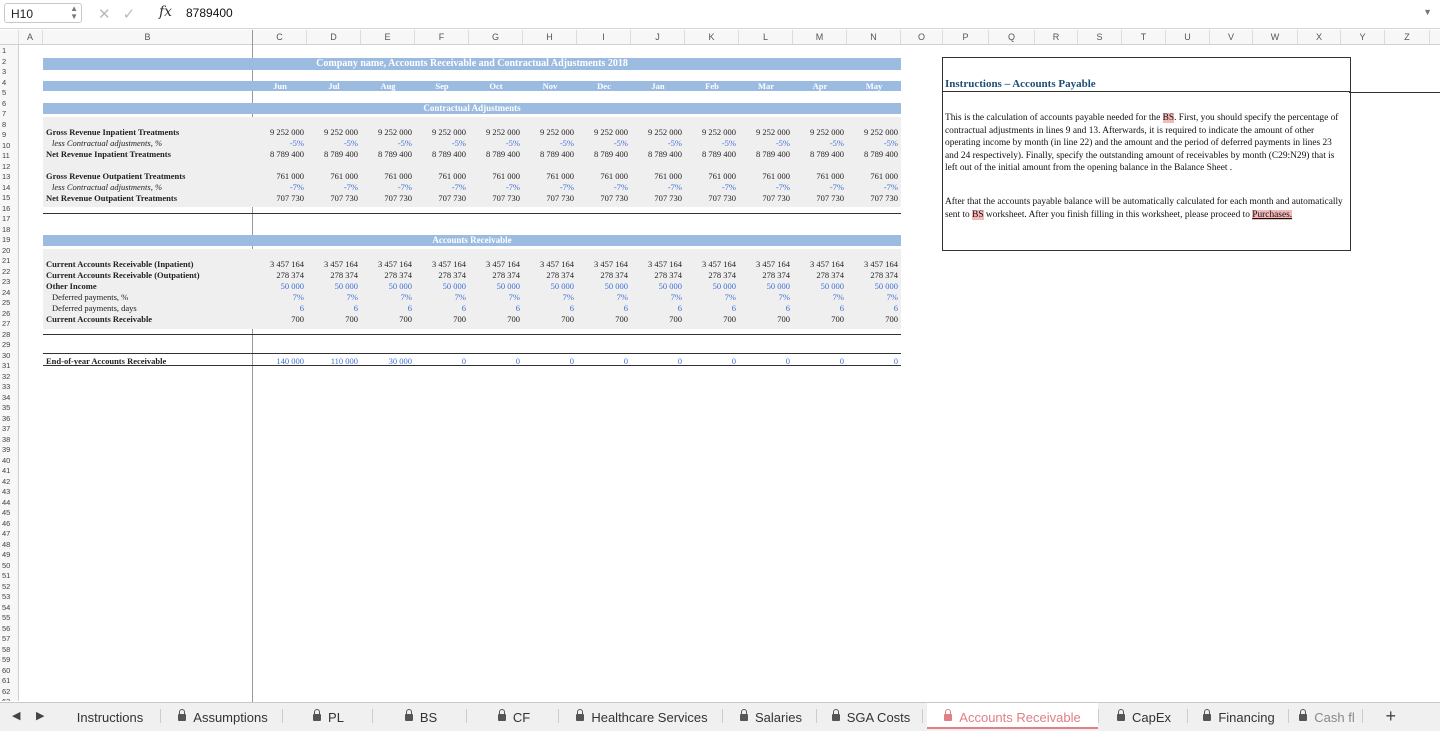 The image size is (1440, 731). What do you see at coordinates (9, 239) in the screenshot?
I see `row-header-19: 19` at bounding box center [9, 239].